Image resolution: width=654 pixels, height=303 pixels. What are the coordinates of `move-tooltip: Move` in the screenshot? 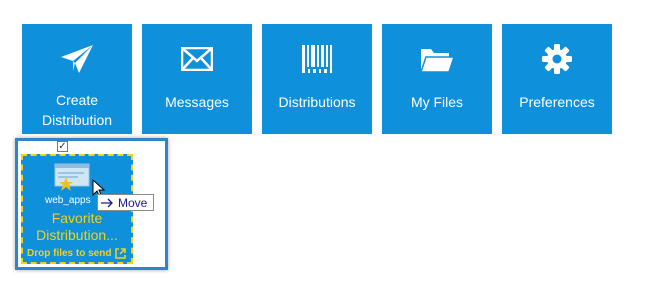 It's located at (126, 202).